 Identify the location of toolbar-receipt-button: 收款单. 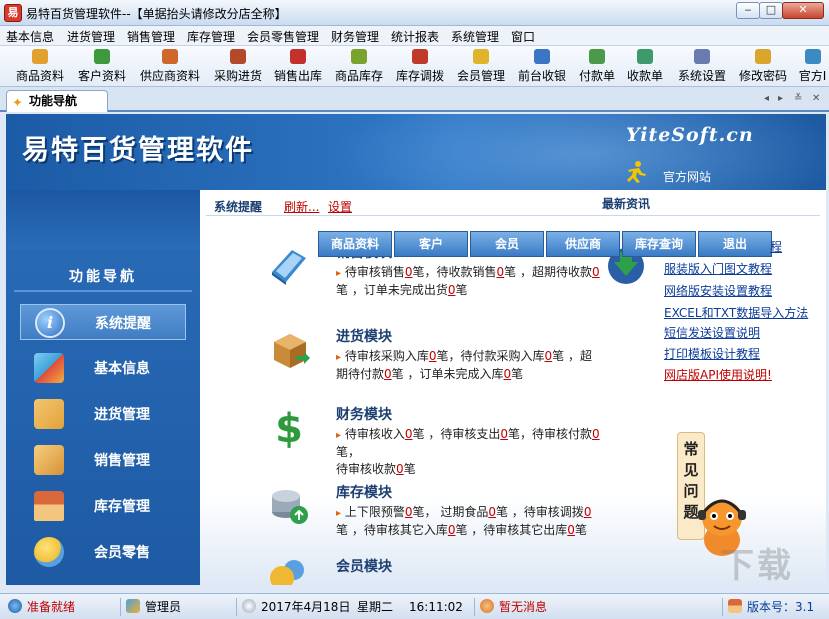
(645, 67).